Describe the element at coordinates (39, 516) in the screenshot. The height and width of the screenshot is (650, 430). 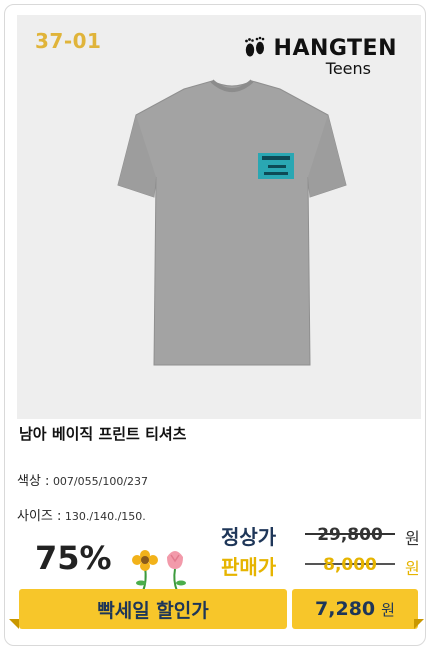
I see `size-label: 사이즈 :` at that location.